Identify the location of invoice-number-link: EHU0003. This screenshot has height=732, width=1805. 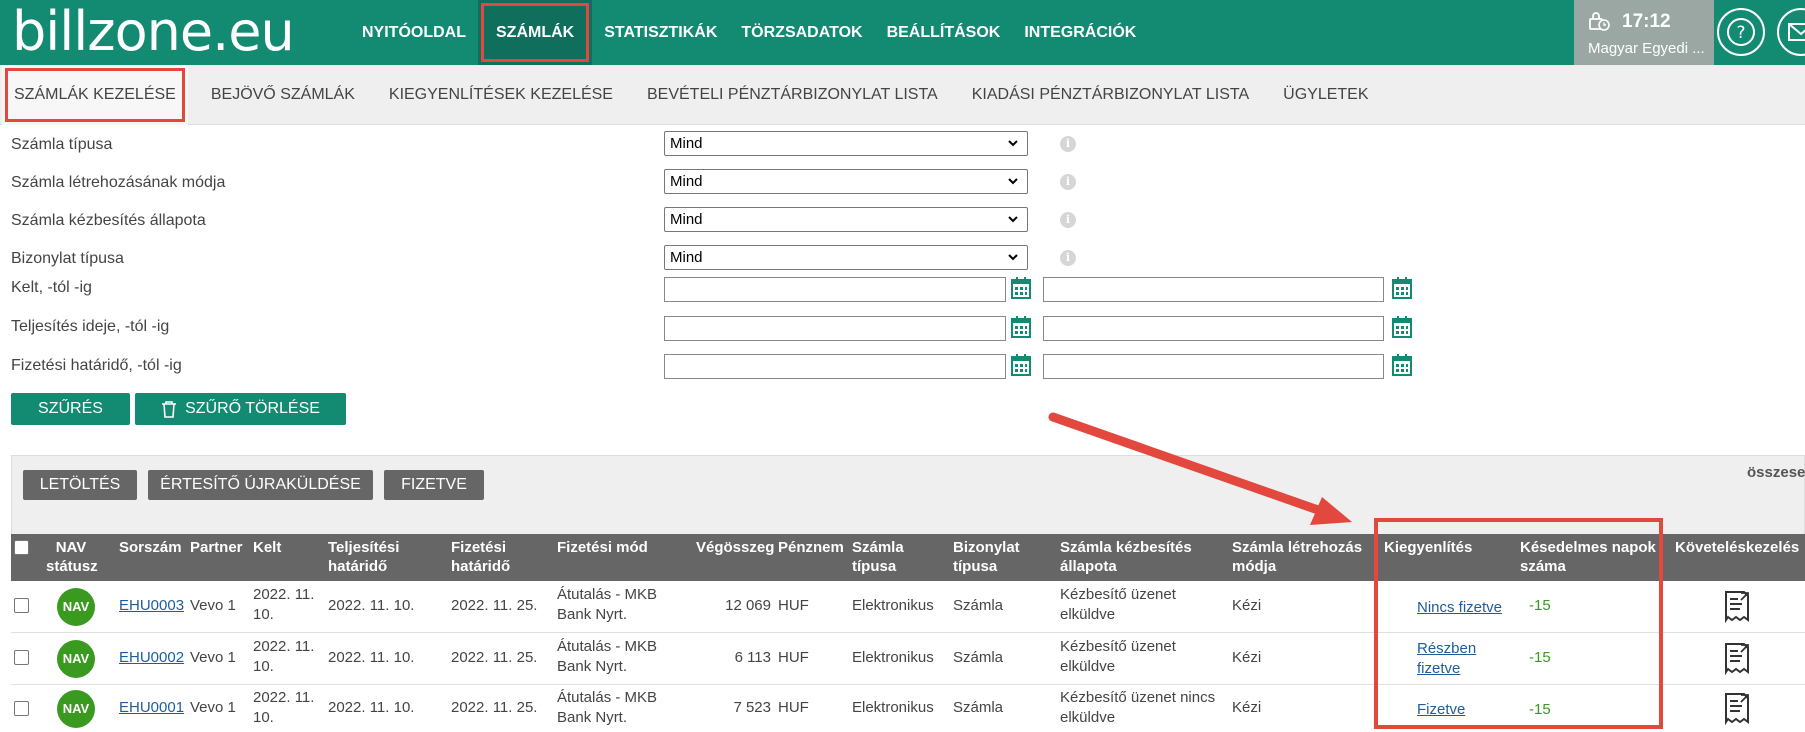
(151, 606).